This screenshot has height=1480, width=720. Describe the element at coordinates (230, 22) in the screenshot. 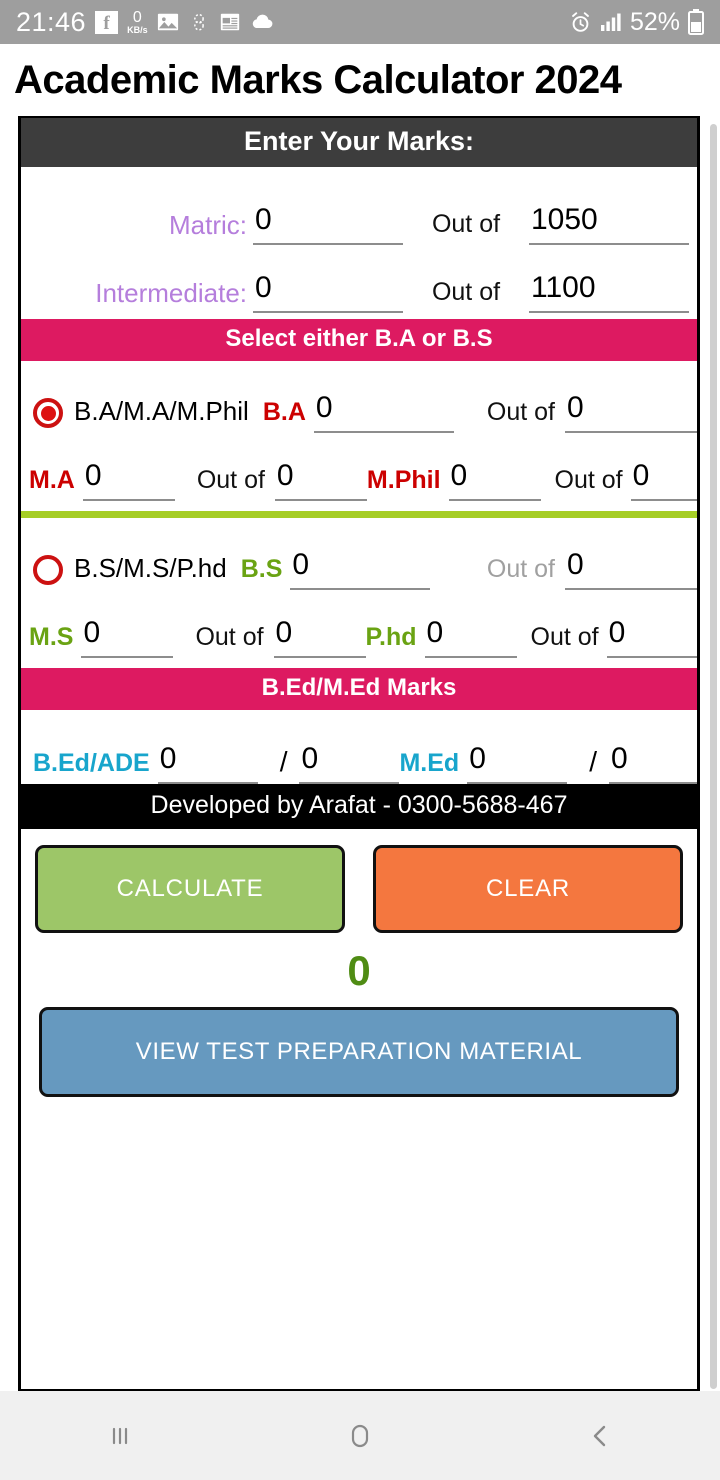

I see `news-icon` at that location.